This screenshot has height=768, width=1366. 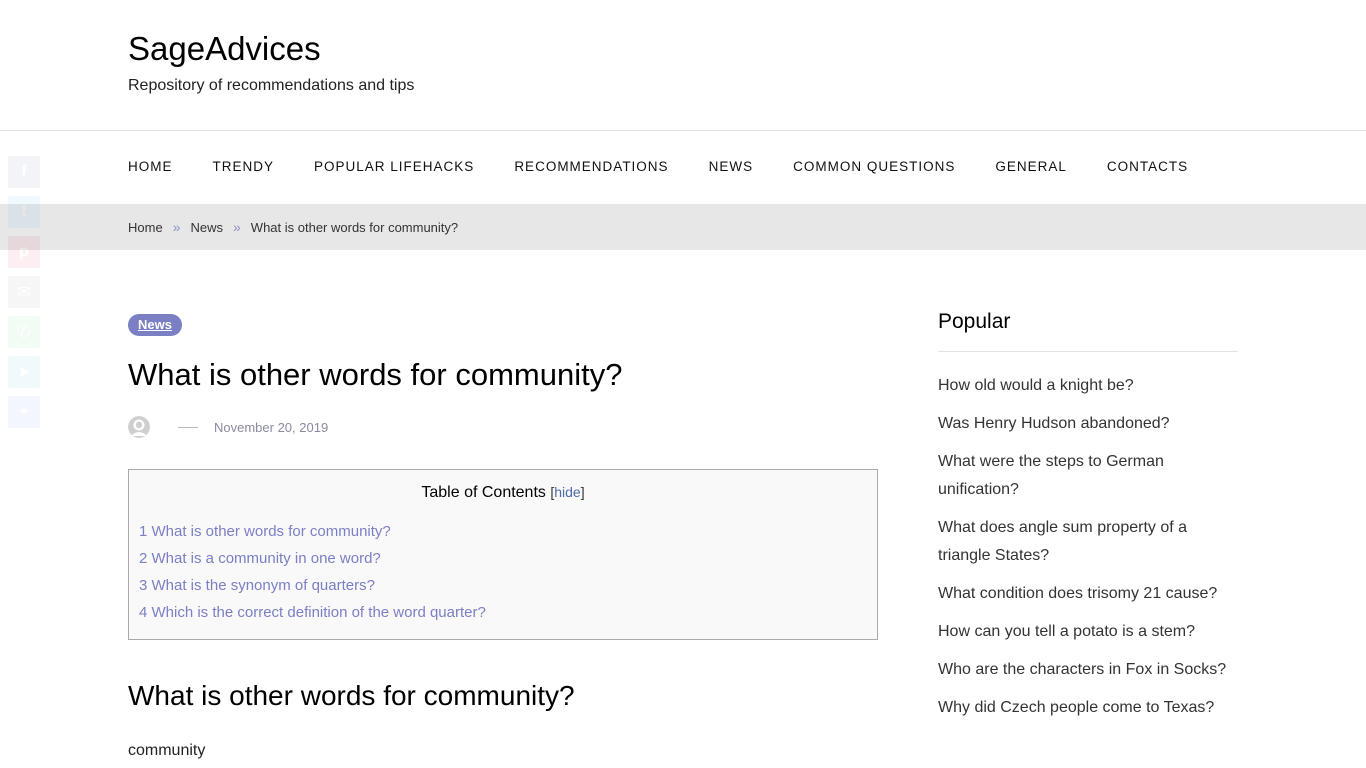 I want to click on toc-hide-toggle: hide, so click(x=567, y=492).